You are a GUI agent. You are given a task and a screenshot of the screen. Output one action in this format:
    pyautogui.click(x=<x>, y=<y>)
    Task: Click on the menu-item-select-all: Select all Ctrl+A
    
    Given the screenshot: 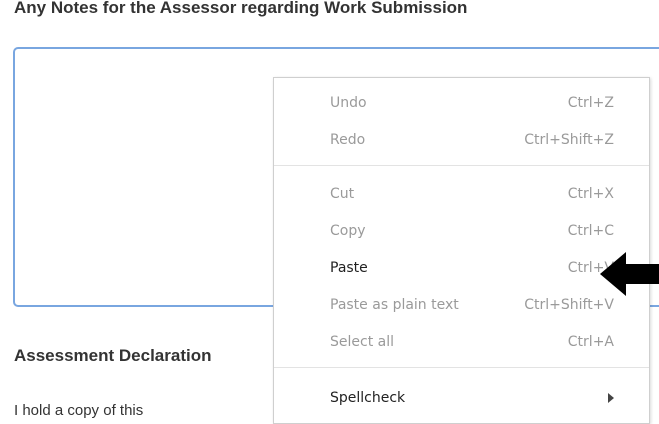 What is the action you would take?
    pyautogui.click(x=472, y=342)
    